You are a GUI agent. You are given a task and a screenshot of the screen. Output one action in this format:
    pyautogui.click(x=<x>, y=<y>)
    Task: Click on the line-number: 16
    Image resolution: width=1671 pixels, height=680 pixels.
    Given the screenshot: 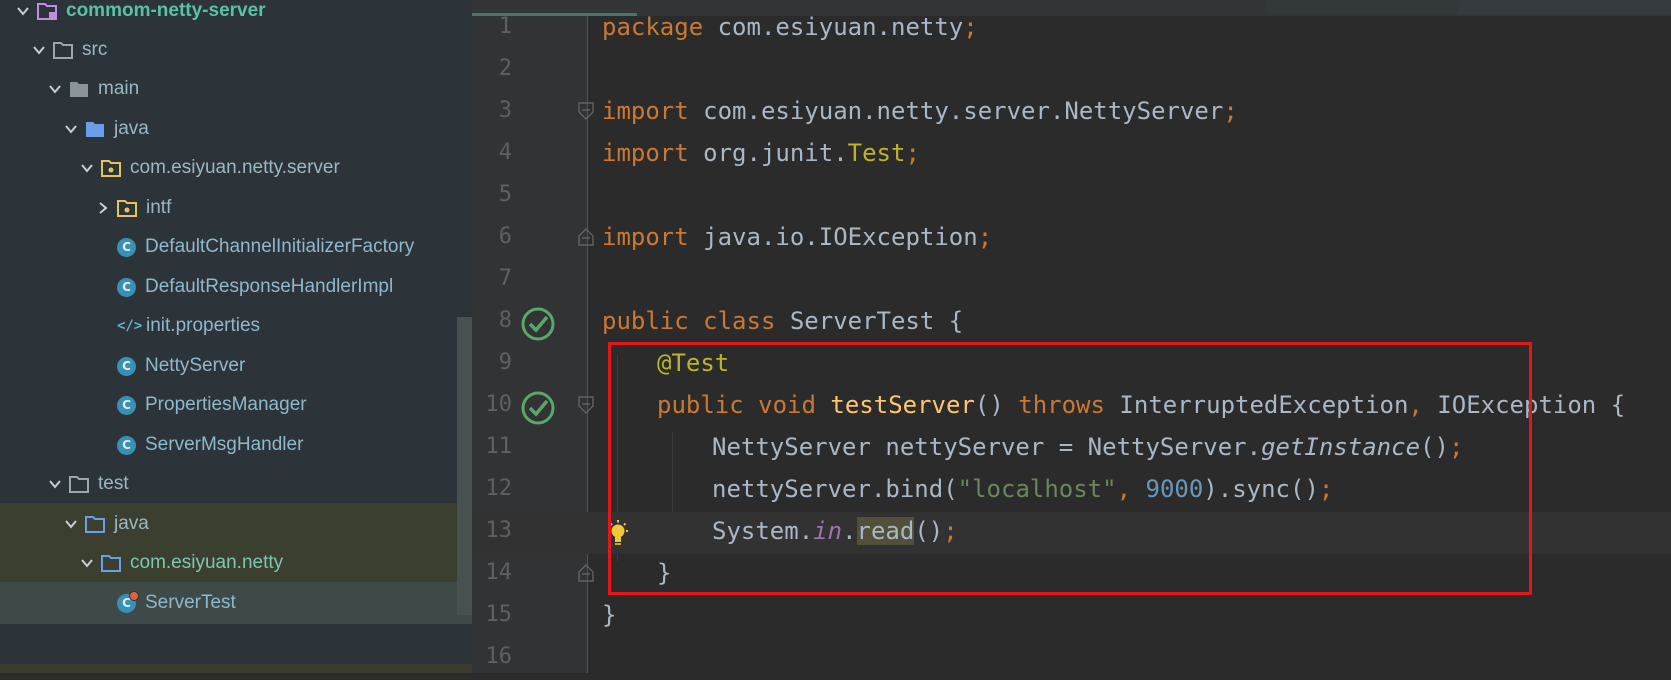 What is the action you would take?
    pyautogui.click(x=499, y=656)
    